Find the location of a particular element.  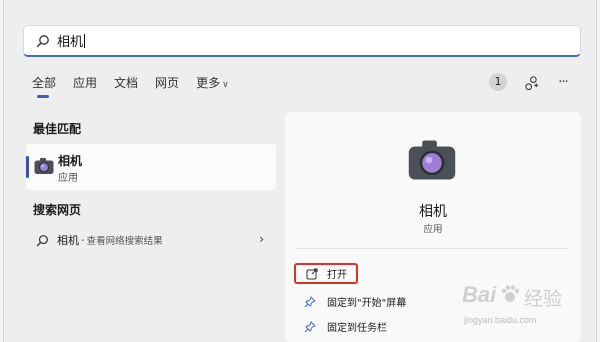

account-switch-icon is located at coordinates (531, 82).